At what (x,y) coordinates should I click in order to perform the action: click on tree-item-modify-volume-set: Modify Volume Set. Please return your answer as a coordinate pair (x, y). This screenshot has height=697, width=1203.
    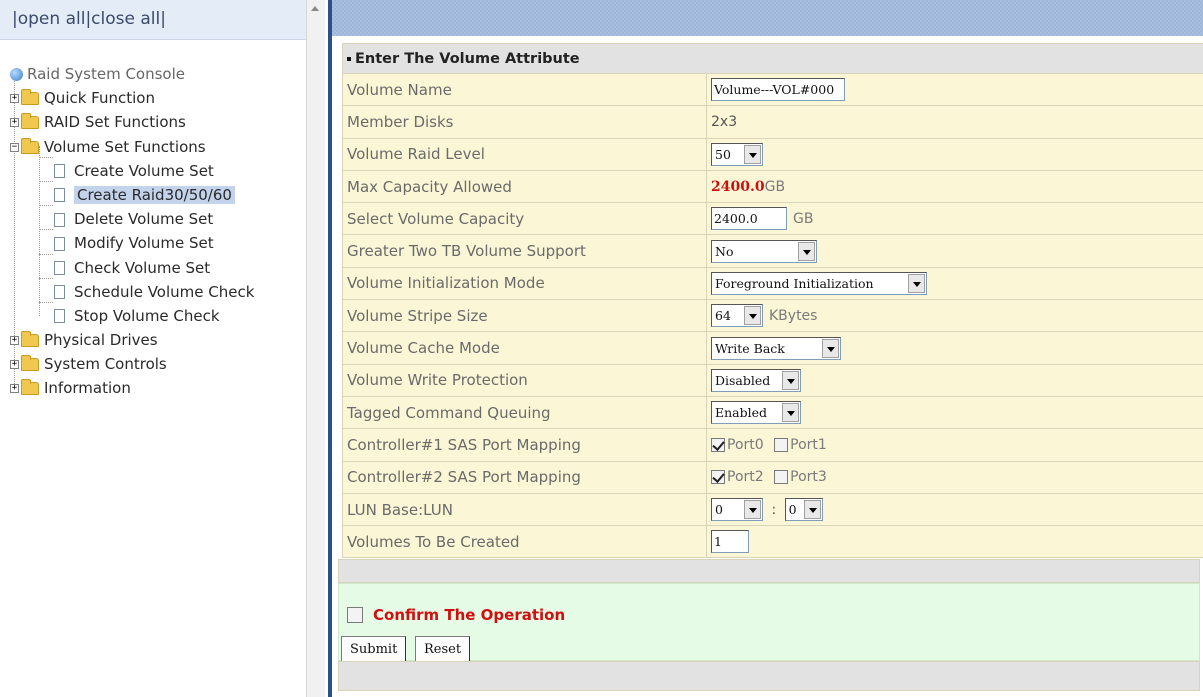
    Looking at the image, I should click on (153, 243).